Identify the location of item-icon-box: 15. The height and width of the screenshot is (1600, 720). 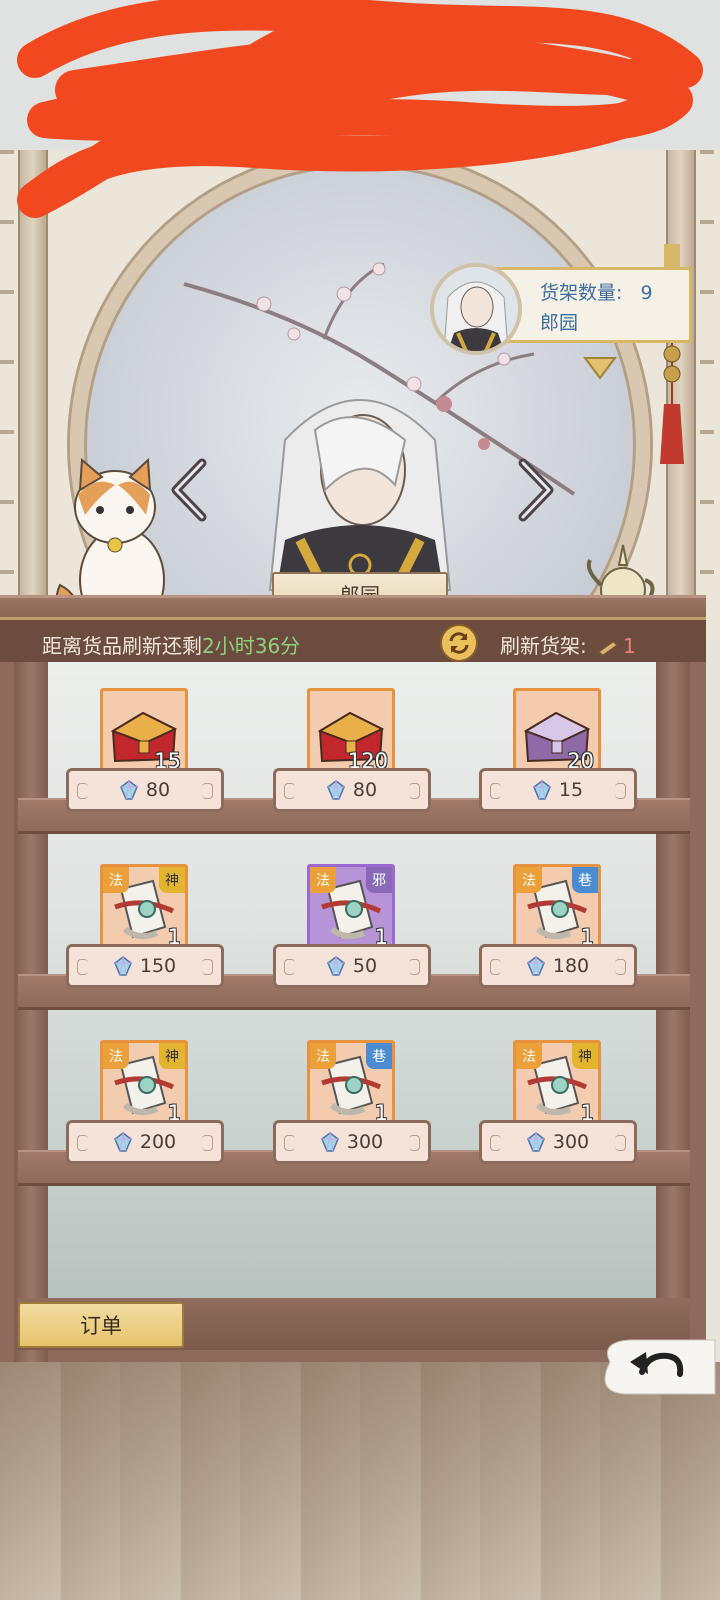
(144, 732).